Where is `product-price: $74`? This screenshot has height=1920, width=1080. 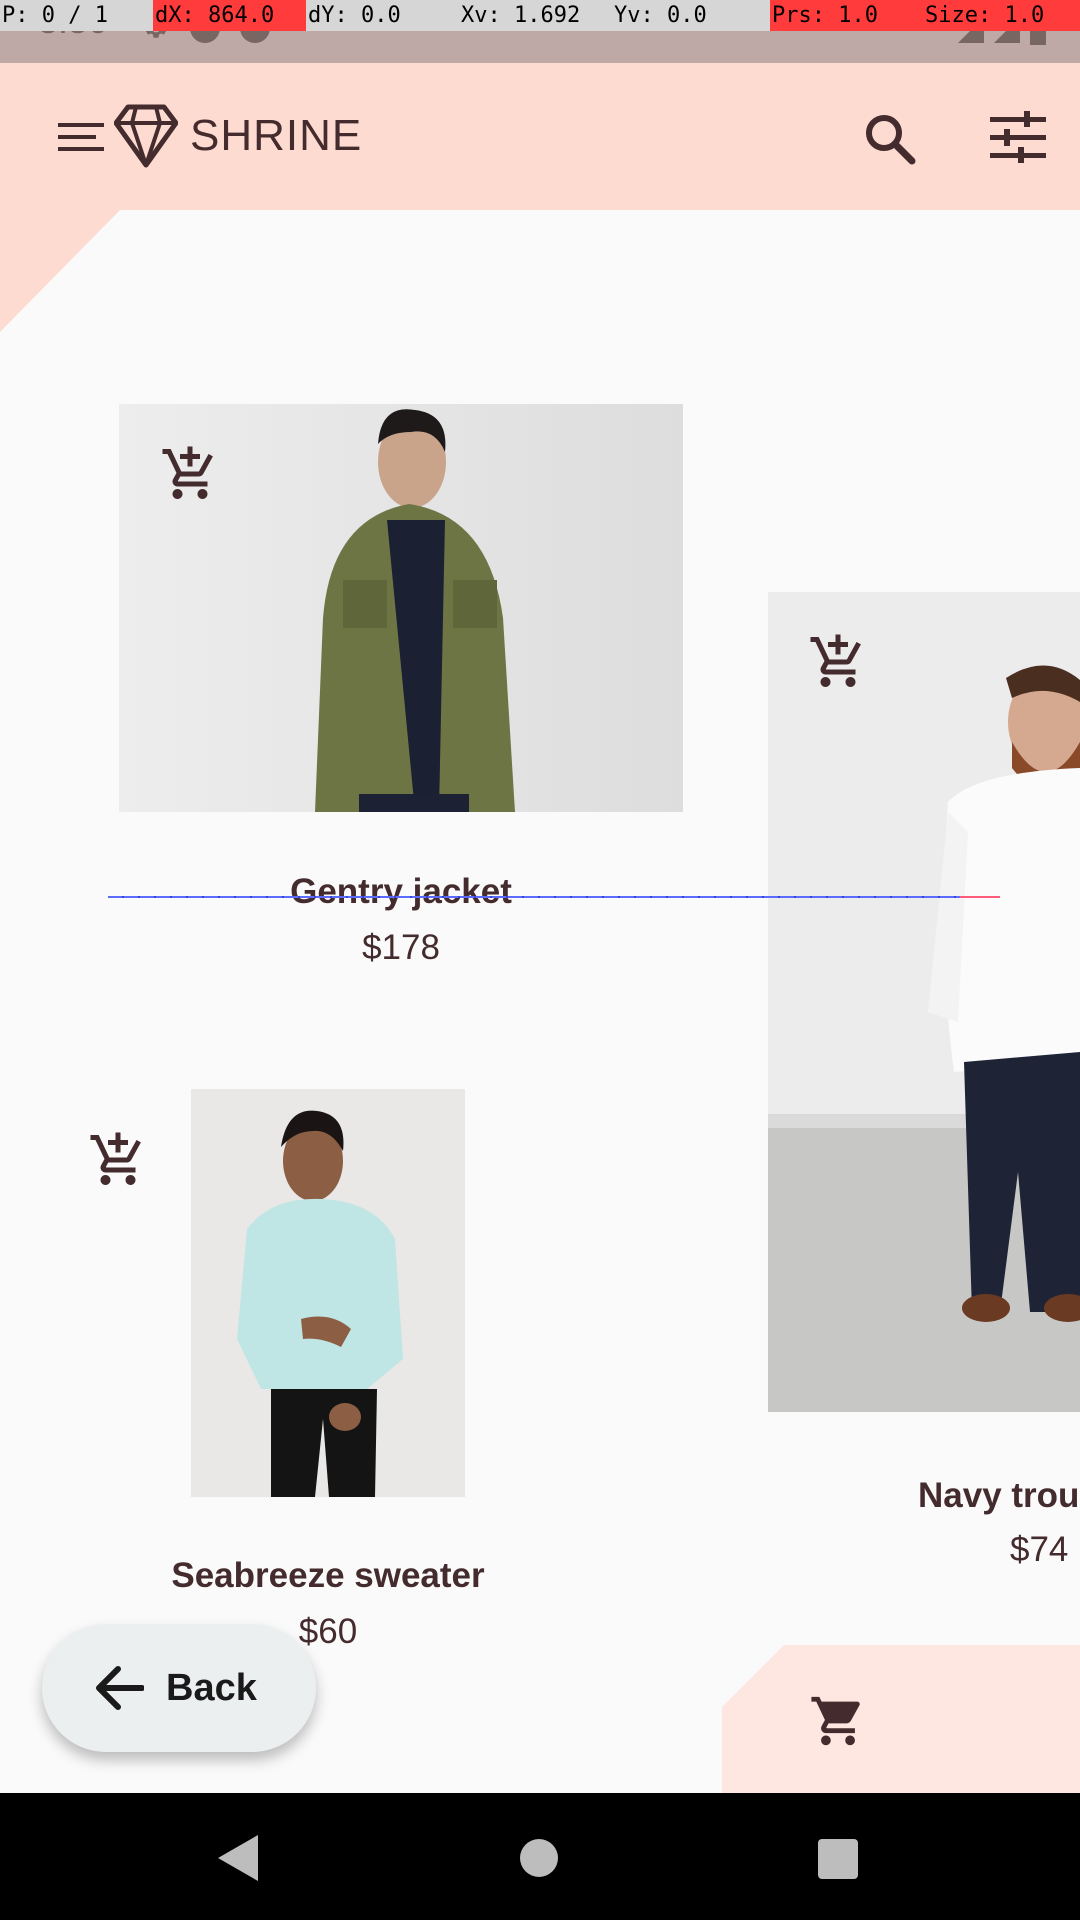 product-price: $74 is located at coordinates (1039, 1549).